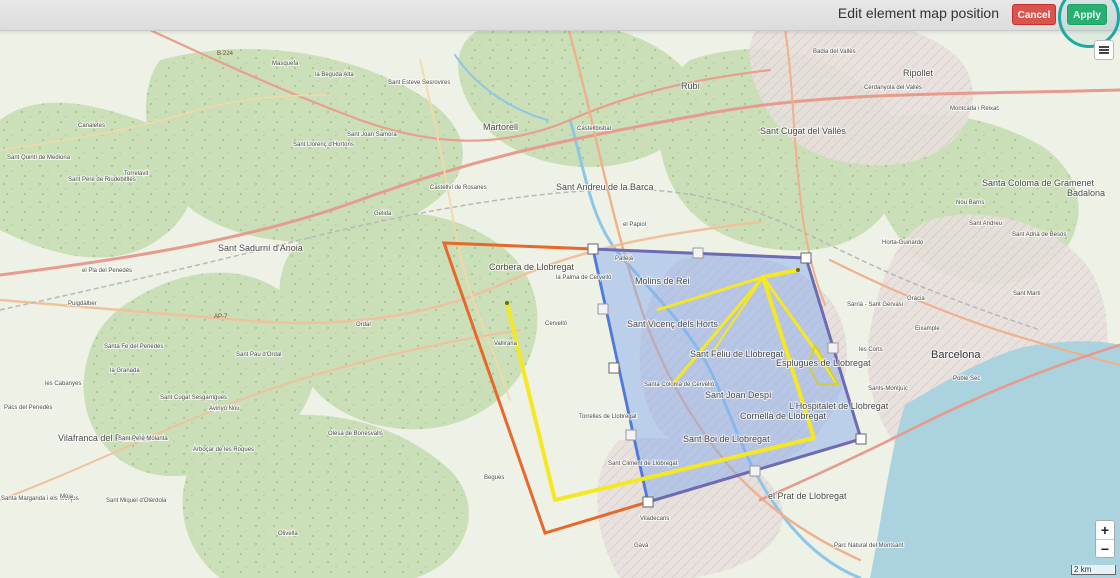  Describe the element at coordinates (500, 127) in the screenshot. I see `map-label: Martorell` at that location.